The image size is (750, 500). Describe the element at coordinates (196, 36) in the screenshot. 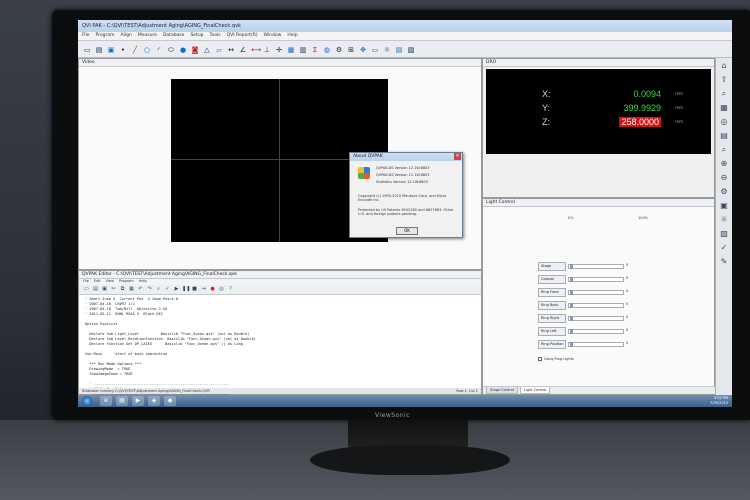

I see `menu-setup: Setup` at that location.